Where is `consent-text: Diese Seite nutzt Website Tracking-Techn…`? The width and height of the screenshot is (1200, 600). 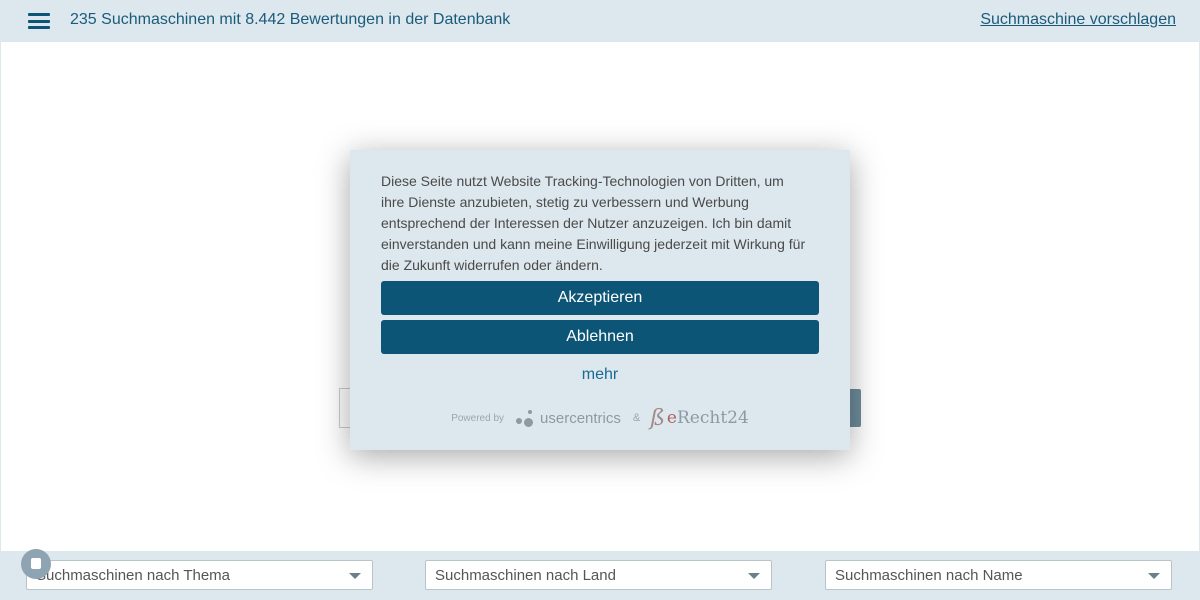 consent-text: Diese Seite nutzt Website Tracking-Techn… is located at coordinates (593, 223).